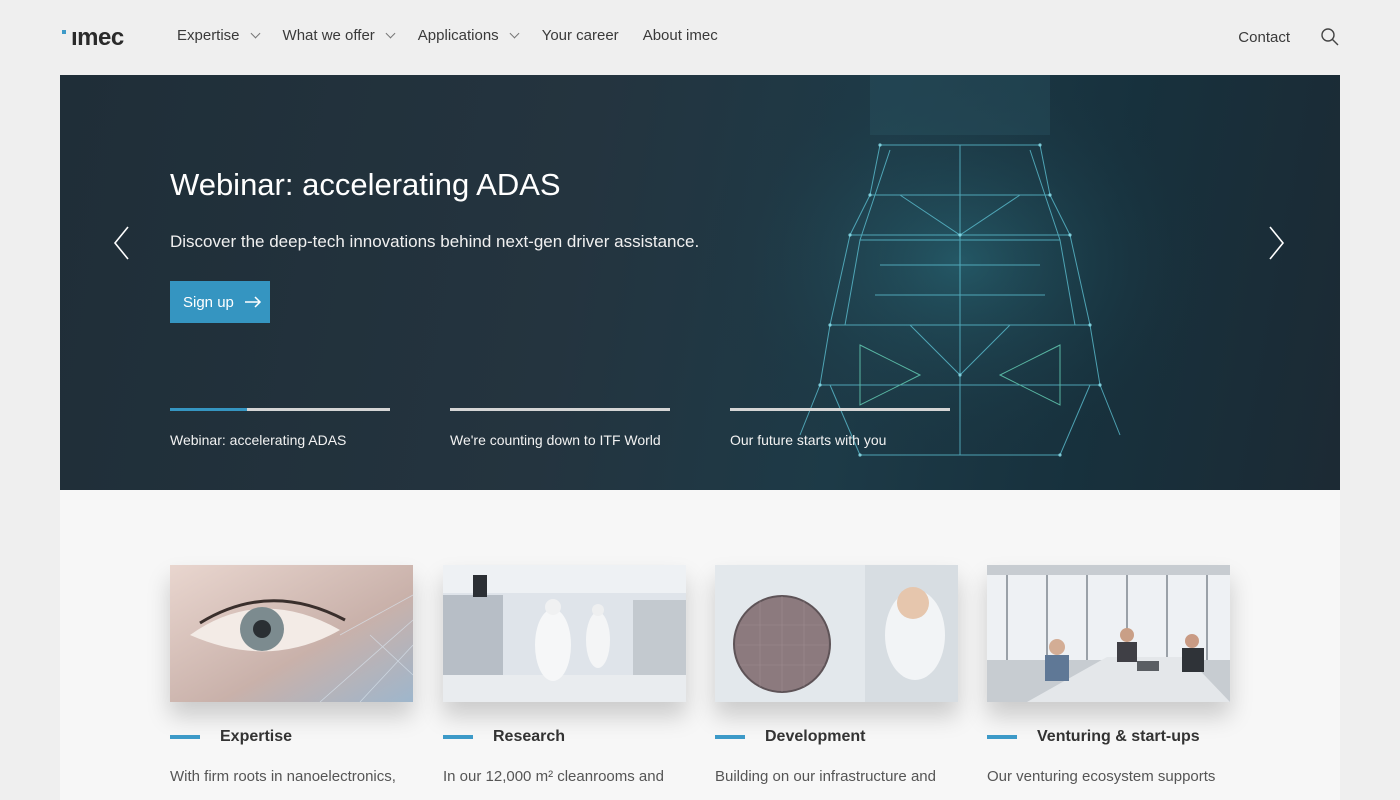 The height and width of the screenshot is (800, 1400). What do you see at coordinates (1101, 776) in the screenshot?
I see `card-text: Our venturing ecosystem supports` at bounding box center [1101, 776].